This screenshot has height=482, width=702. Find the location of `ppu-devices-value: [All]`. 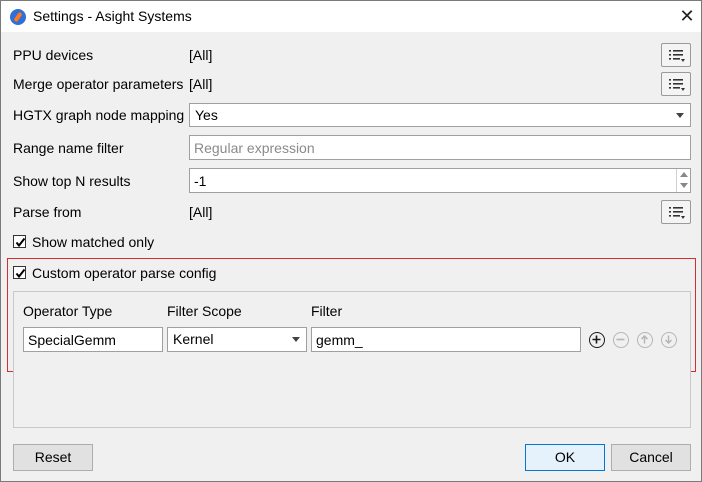

ppu-devices-value: [All] is located at coordinates (201, 55).